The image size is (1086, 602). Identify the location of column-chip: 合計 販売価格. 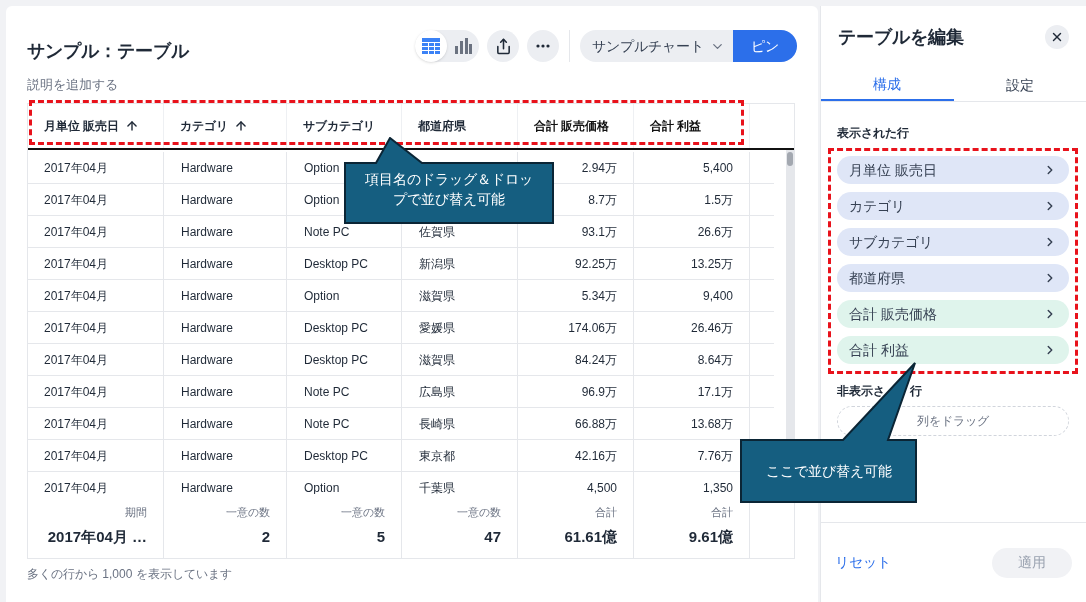
(953, 314).